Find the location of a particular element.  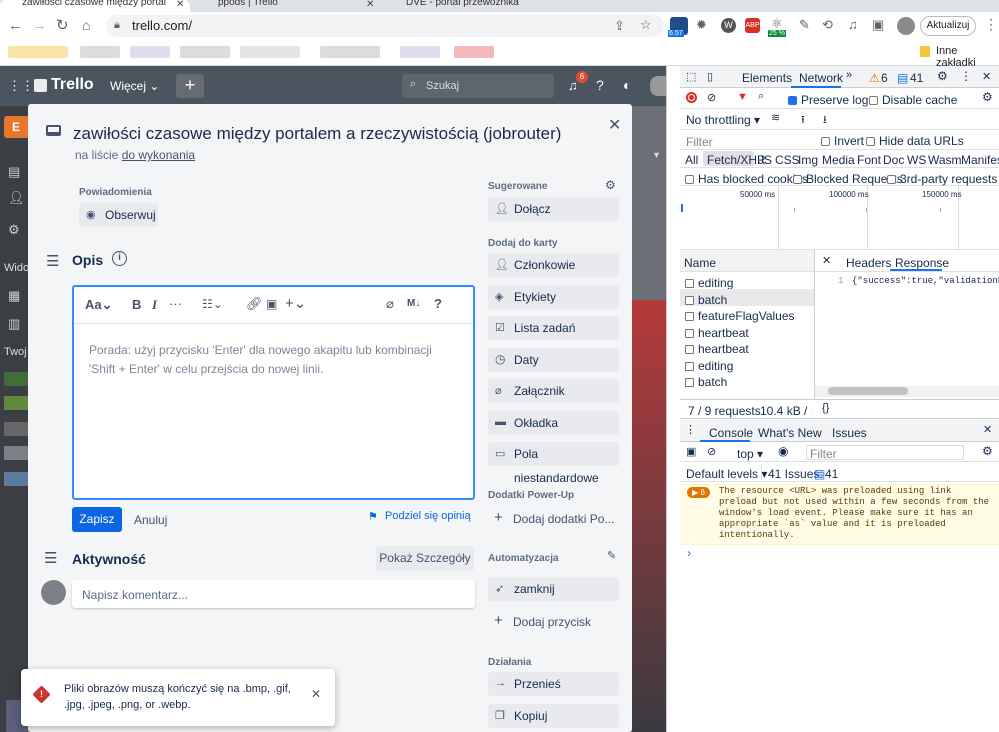

type-filter-css: CSS is located at coordinates (787, 160).